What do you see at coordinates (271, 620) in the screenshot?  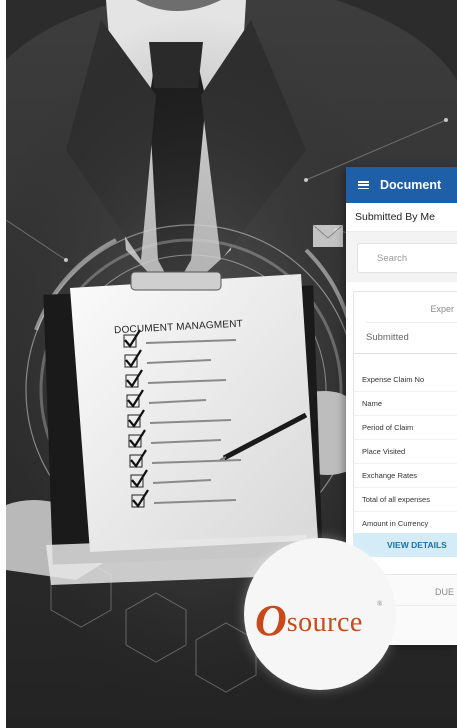 I see `logo-initial: O` at bounding box center [271, 620].